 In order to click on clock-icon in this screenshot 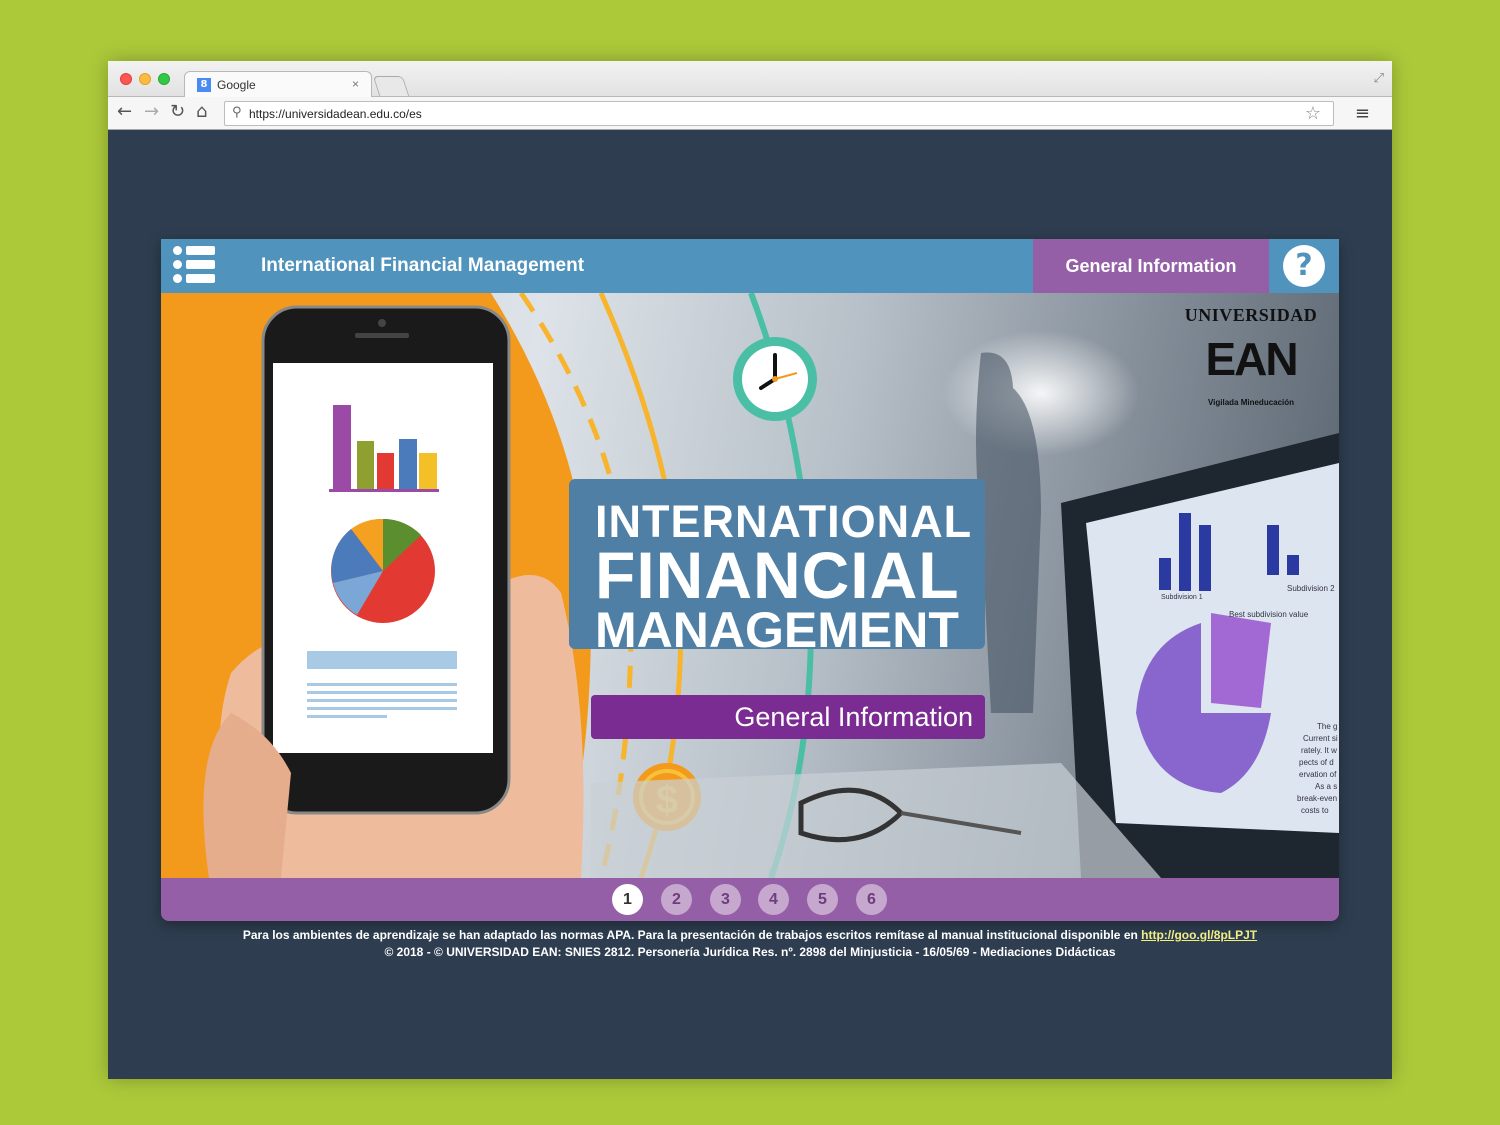, I will do `click(775, 379)`.